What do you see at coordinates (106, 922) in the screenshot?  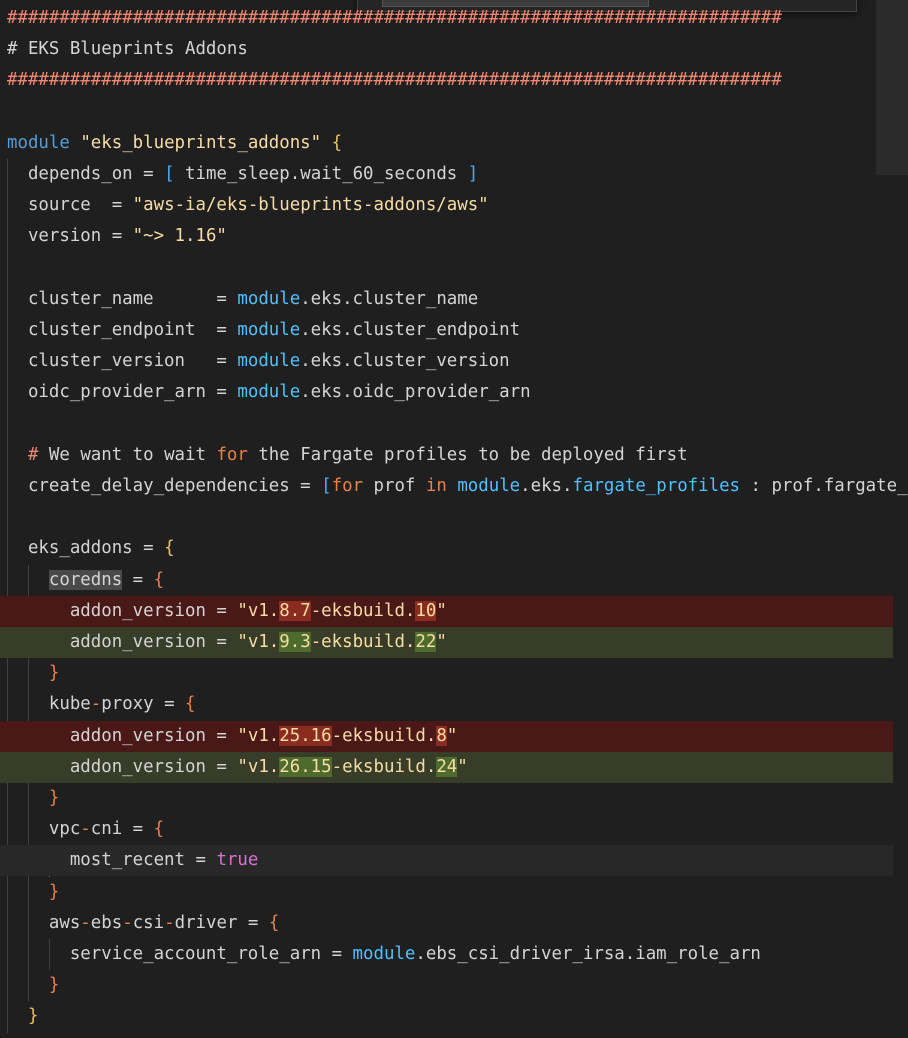 I see `code-token: ebs` at bounding box center [106, 922].